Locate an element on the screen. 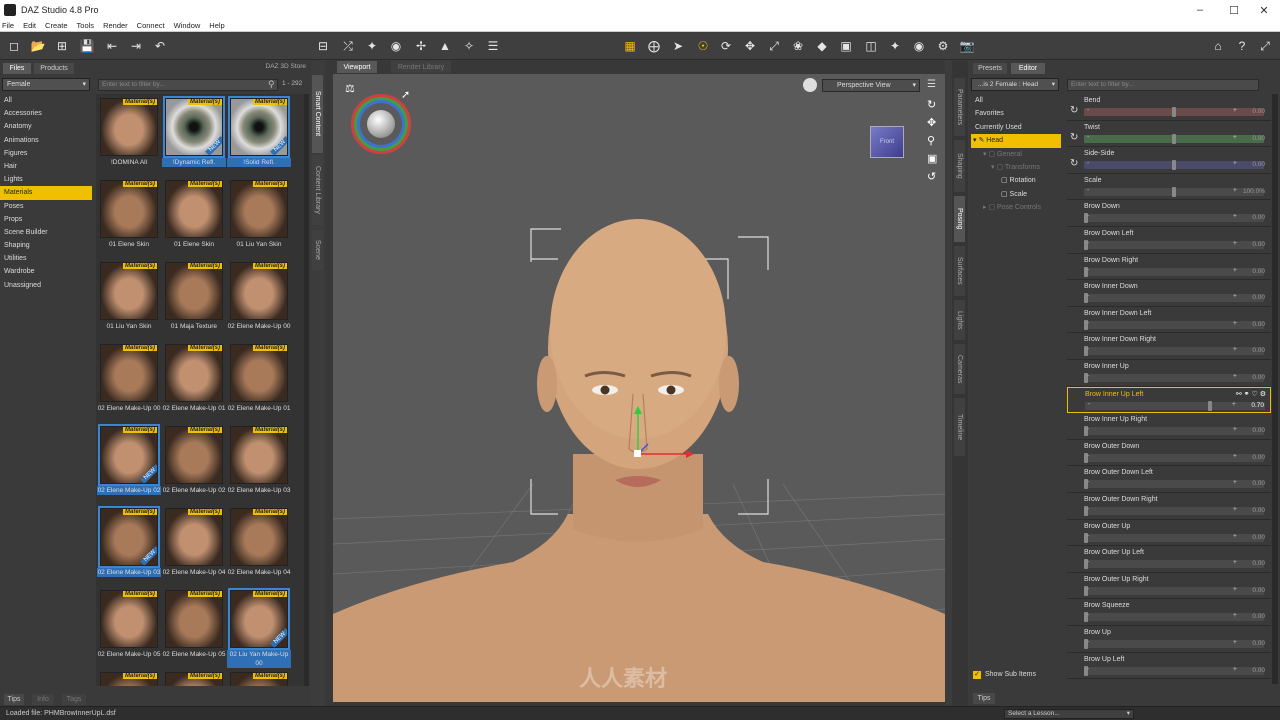 Image resolution: width=1280 pixels, height=720 pixels. scene-tool-7-icon: ✧ is located at coordinates (469, 46).